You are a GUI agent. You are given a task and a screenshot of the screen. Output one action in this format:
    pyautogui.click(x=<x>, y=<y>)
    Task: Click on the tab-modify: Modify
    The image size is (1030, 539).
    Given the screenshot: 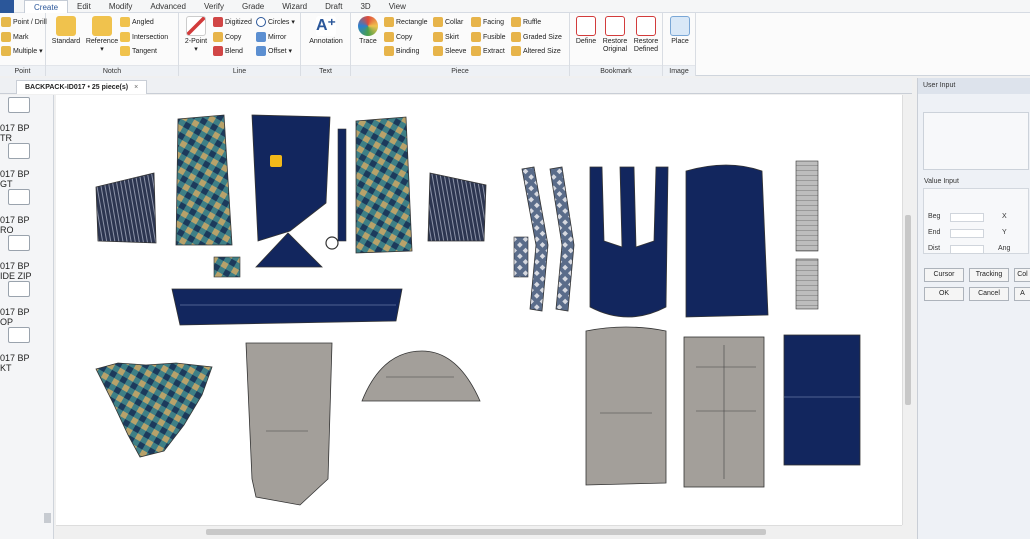 What is the action you would take?
    pyautogui.click(x=121, y=6)
    